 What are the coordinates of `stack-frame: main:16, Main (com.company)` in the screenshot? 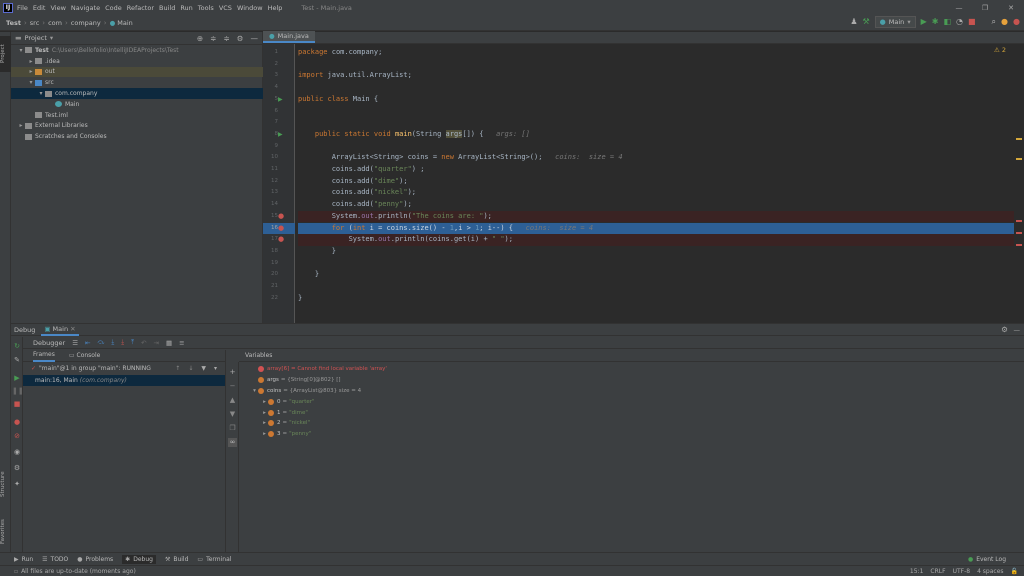 It's located at (124, 380).